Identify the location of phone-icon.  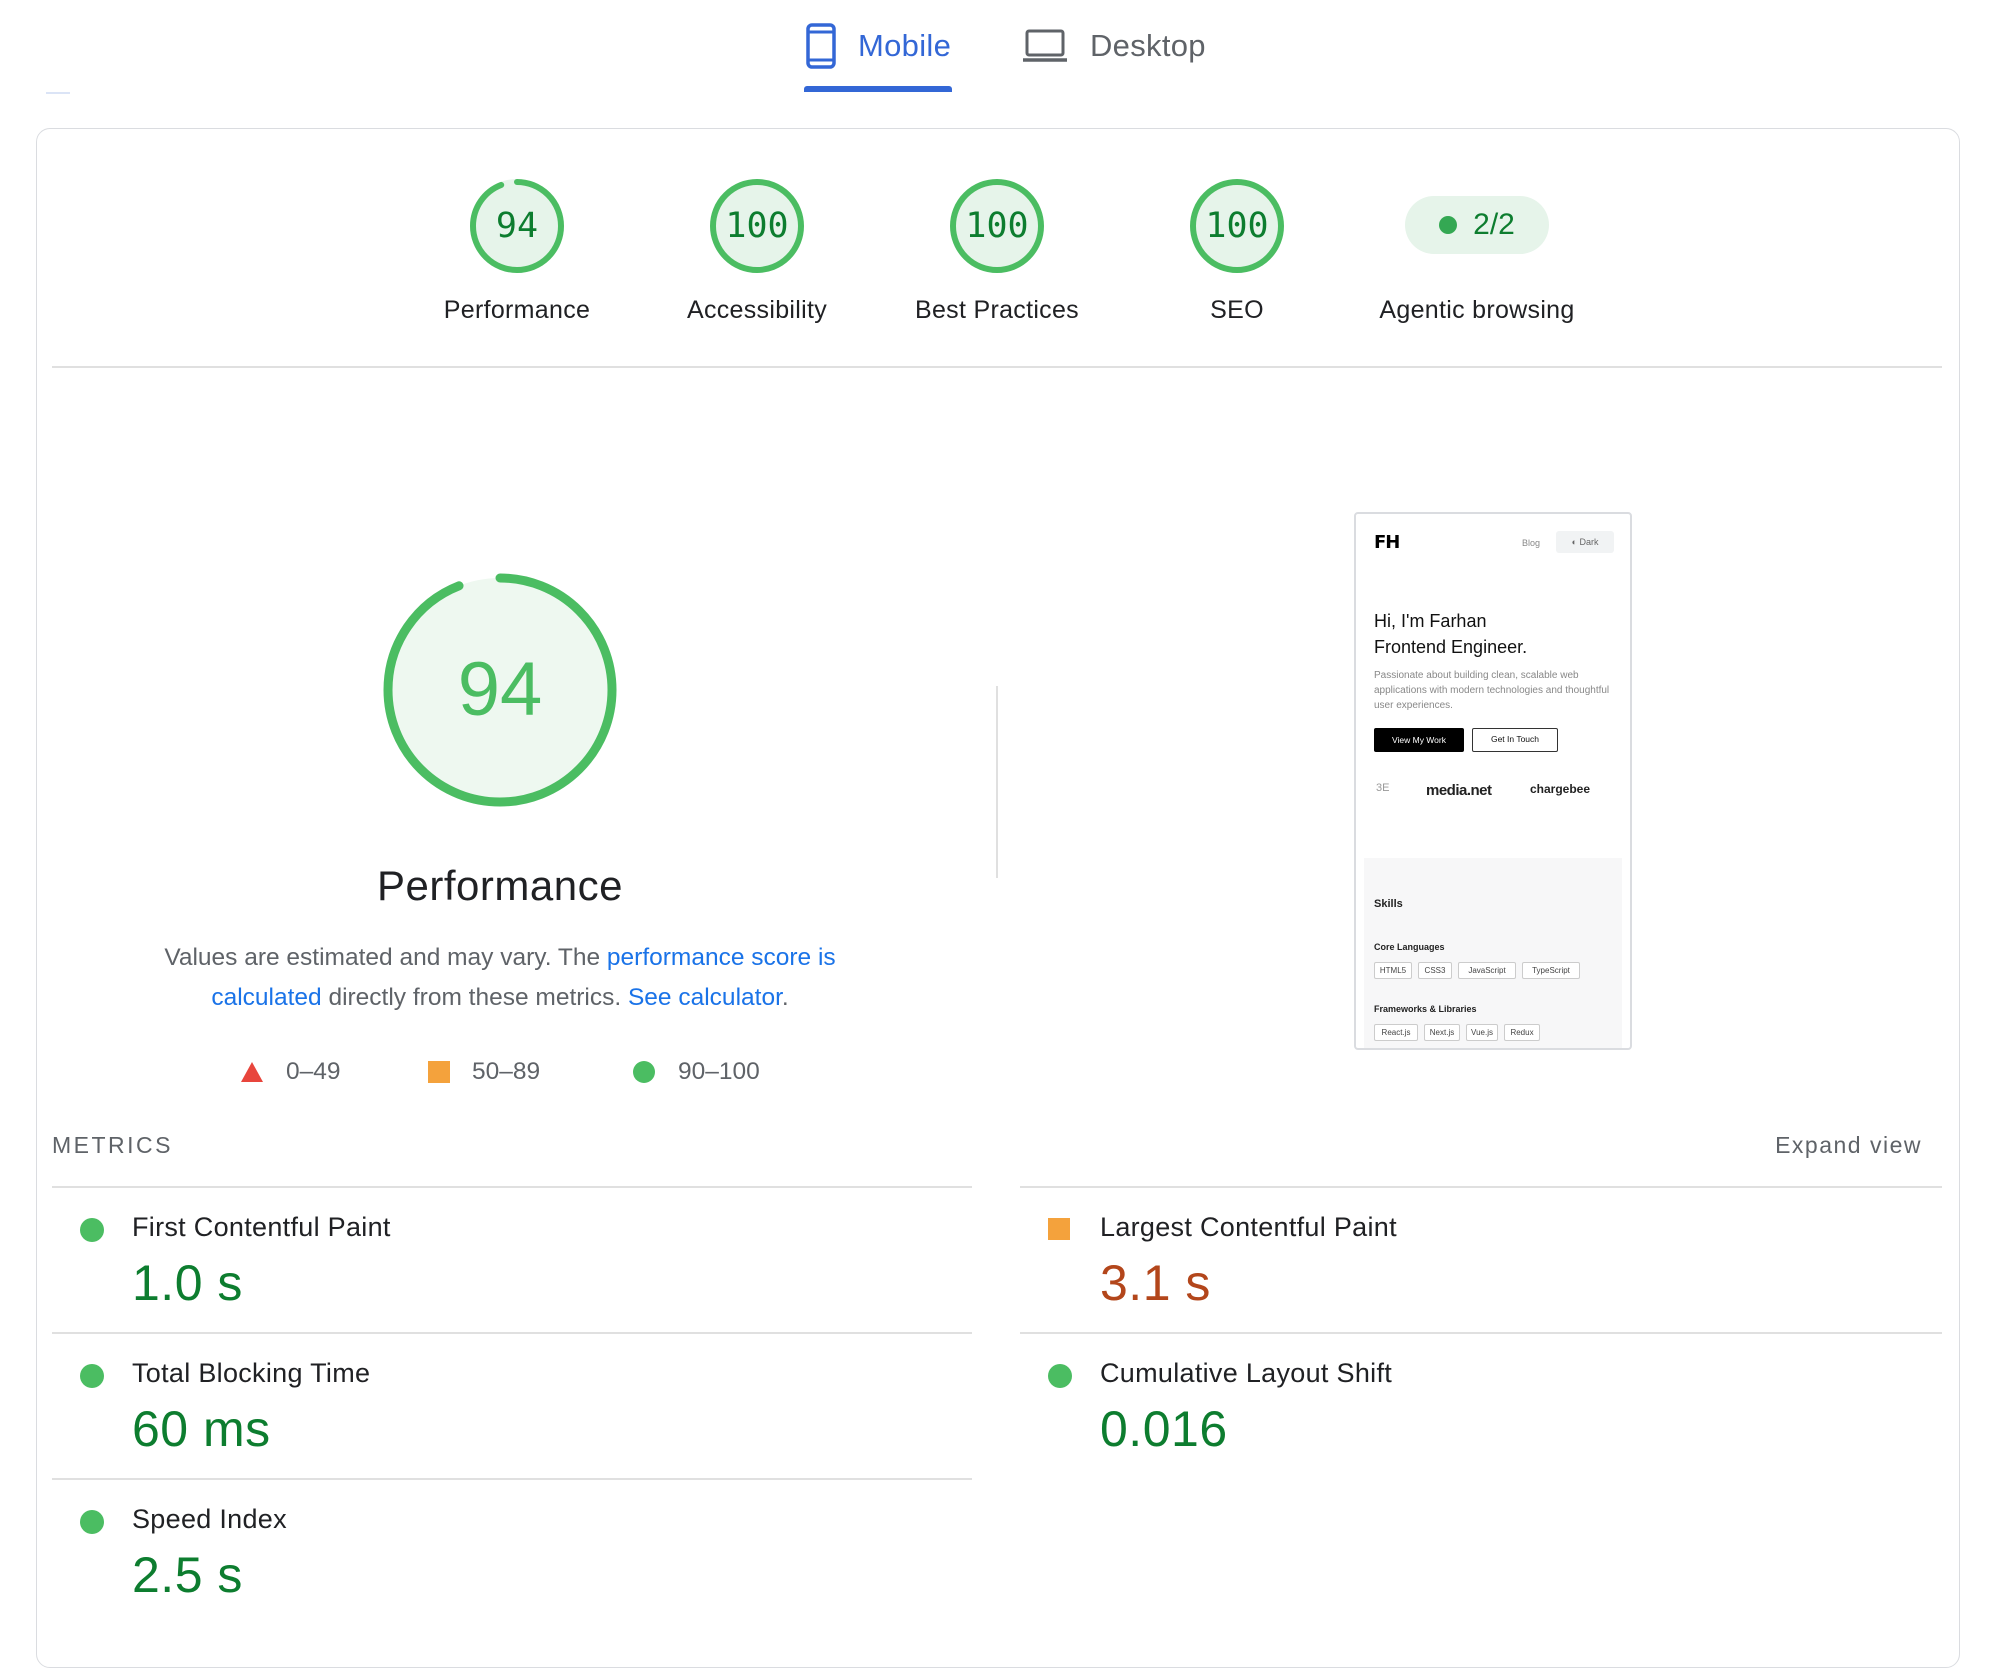
(821, 46).